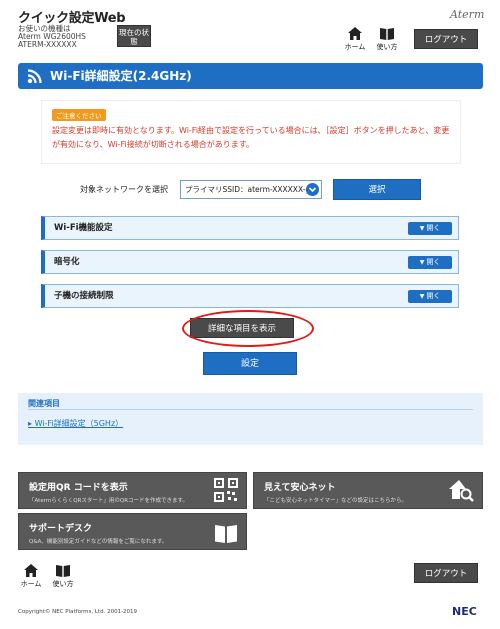 The height and width of the screenshot is (629, 500). Describe the element at coordinates (461, 491) in the screenshot. I see `home-search-icon` at that location.